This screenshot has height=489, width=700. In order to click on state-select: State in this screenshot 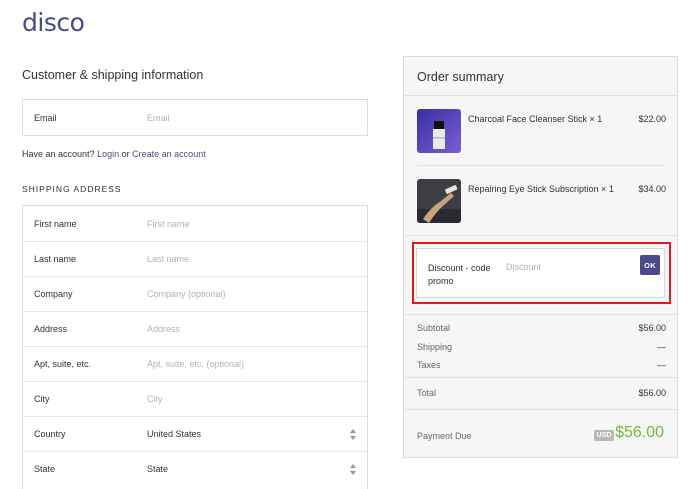, I will do `click(157, 469)`.